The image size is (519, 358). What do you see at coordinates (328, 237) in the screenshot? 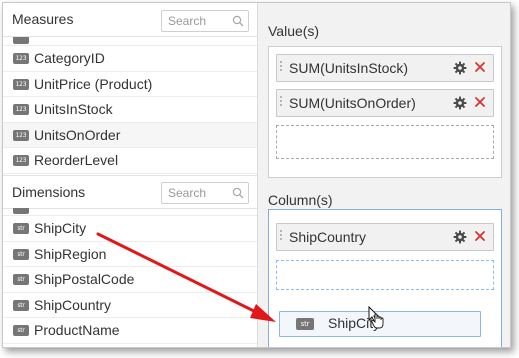
I see `column-field-label: ShipCountry` at bounding box center [328, 237].